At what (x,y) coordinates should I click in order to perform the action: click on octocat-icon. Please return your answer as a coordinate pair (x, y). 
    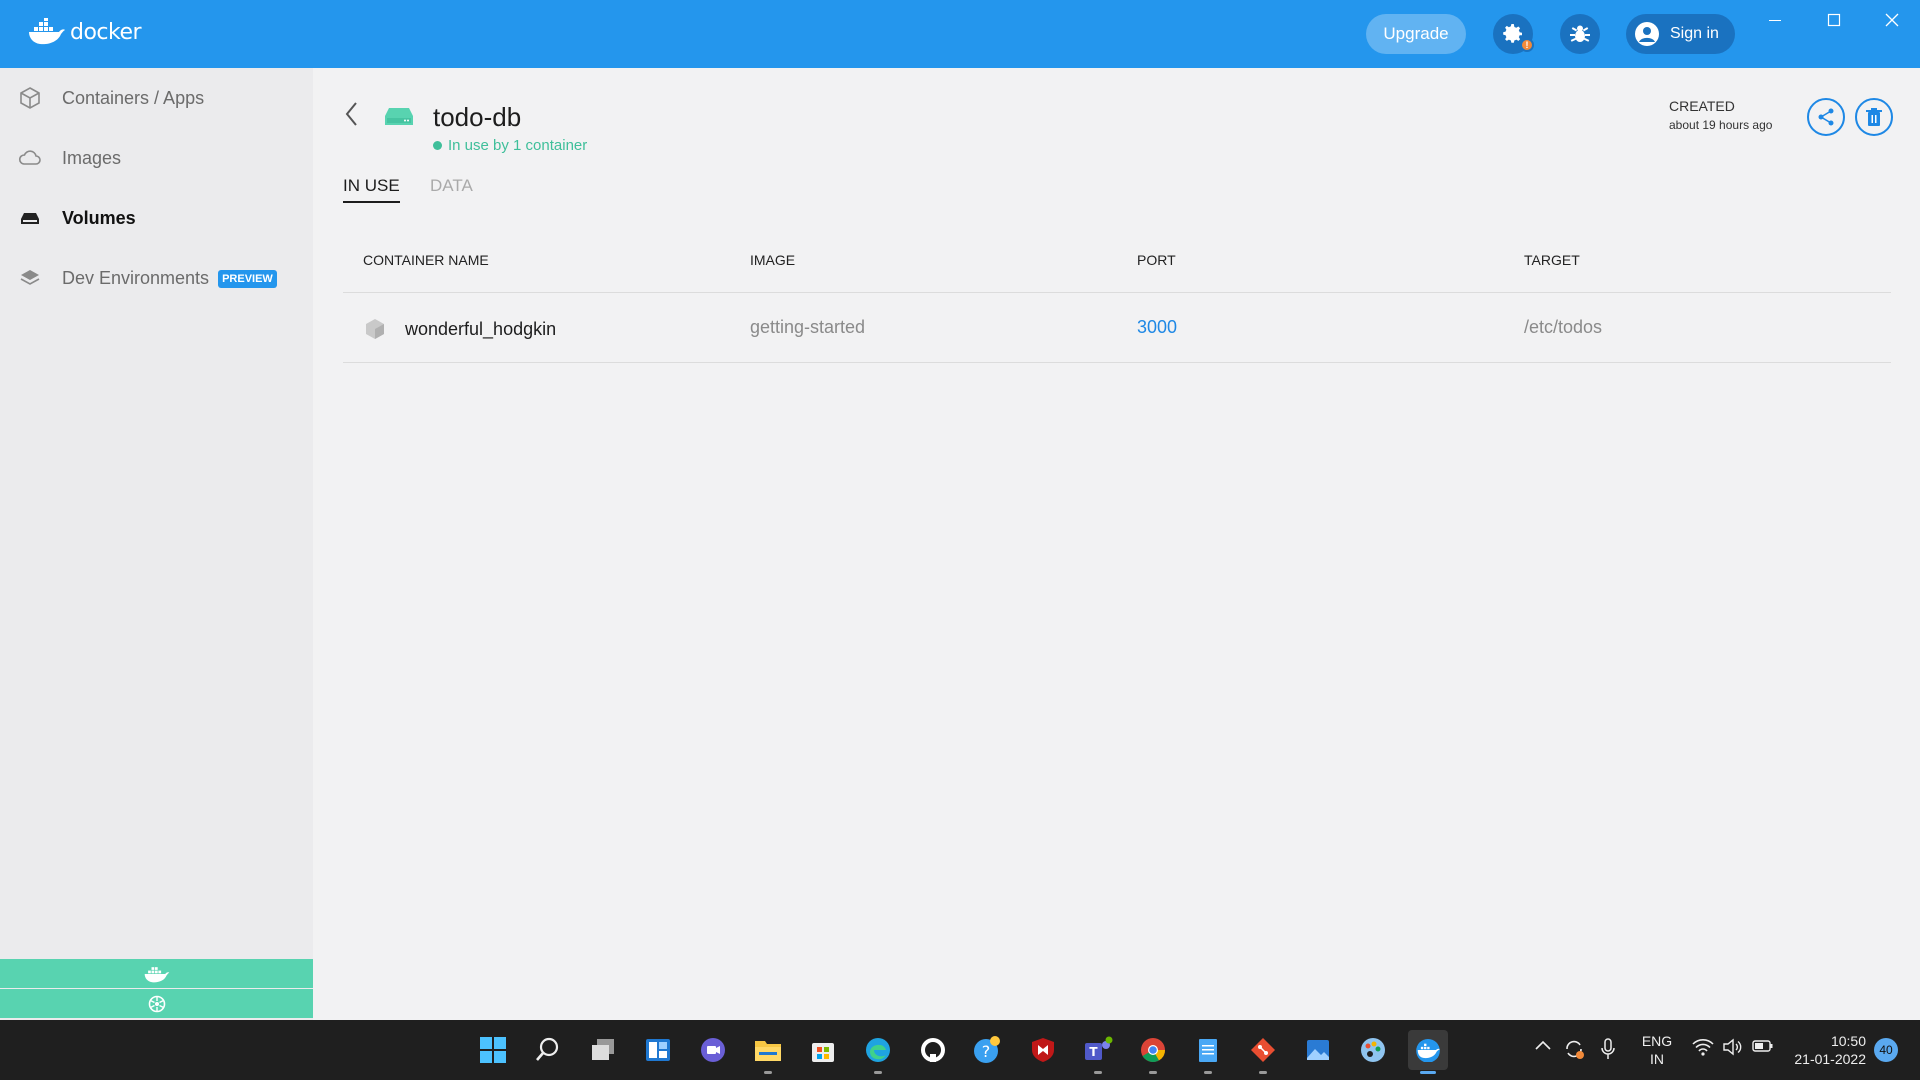
    Looking at the image, I should click on (933, 1050).